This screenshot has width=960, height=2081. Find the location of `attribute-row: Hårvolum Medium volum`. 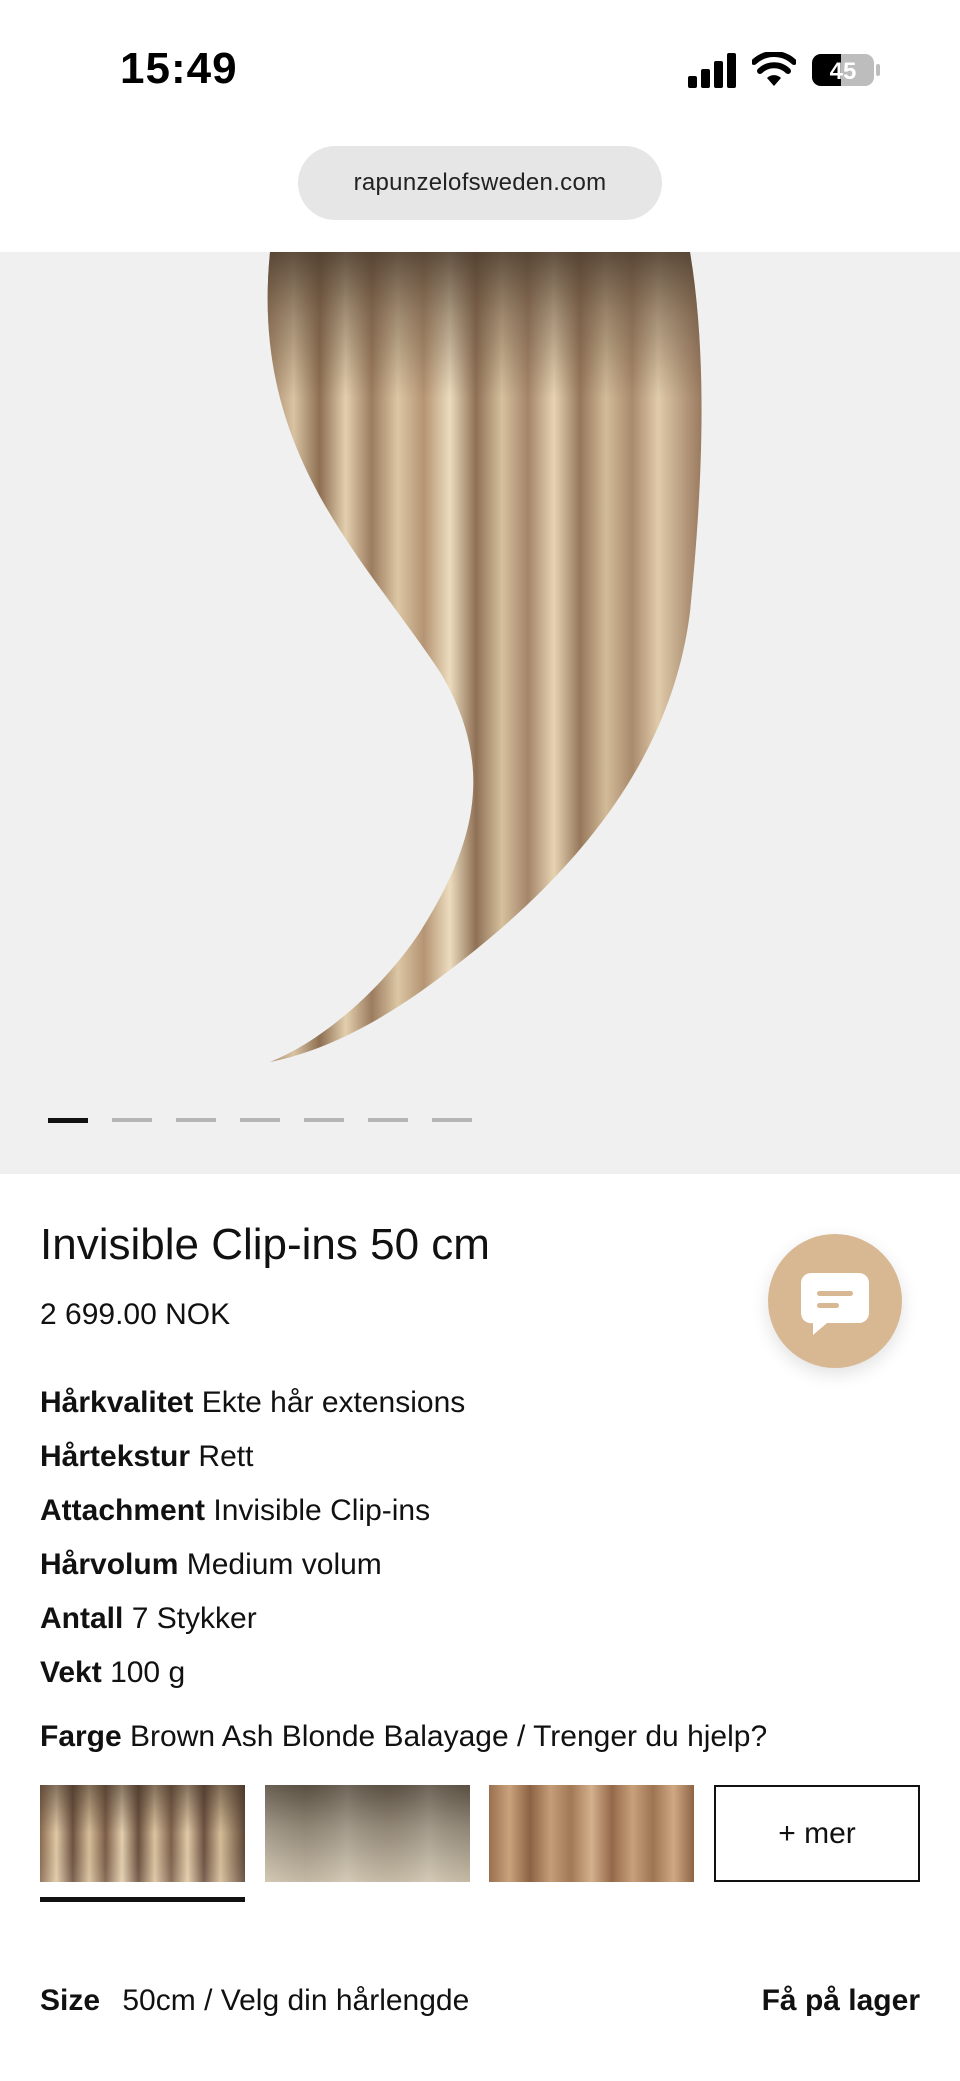

attribute-row: Hårvolum Medium volum is located at coordinates (252, 1565).